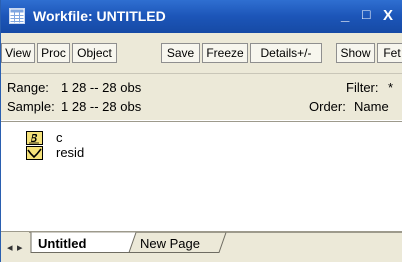 This screenshot has width=402, height=262. Describe the element at coordinates (170, 243) in the screenshot. I see `tab-new-page: New Page` at that location.